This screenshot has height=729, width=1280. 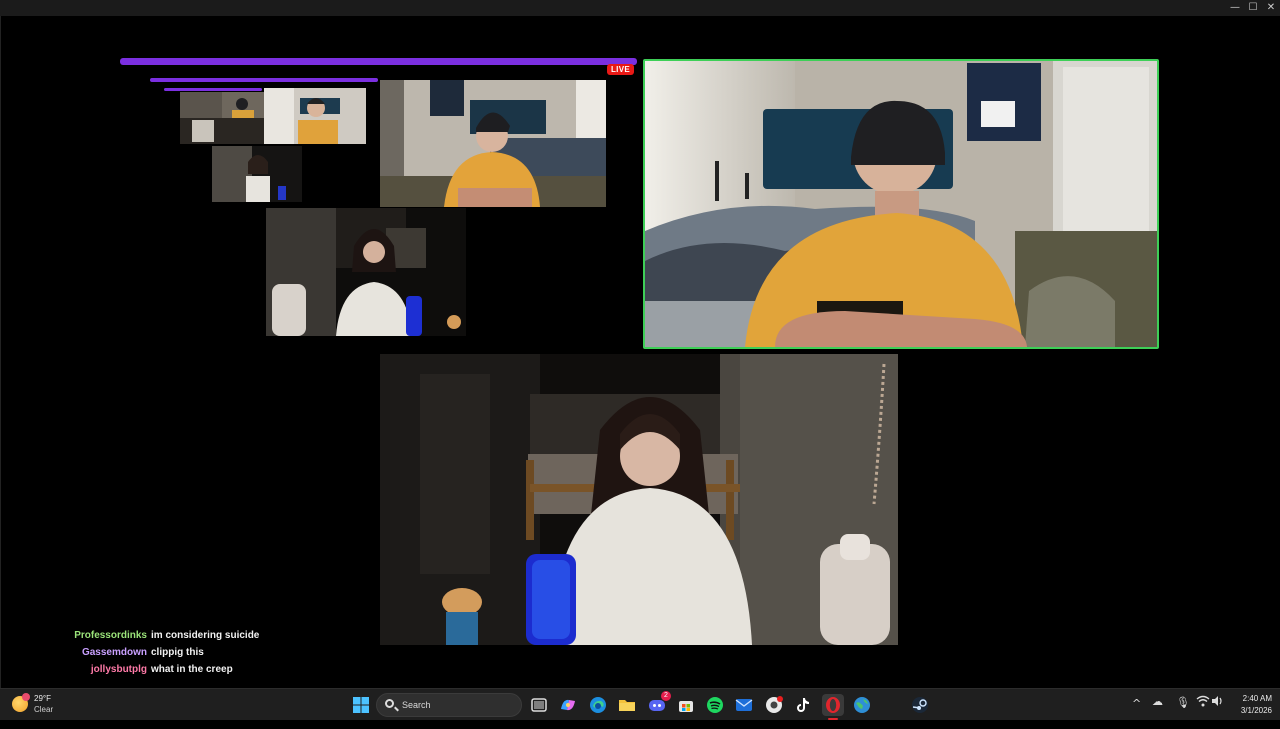 I want to click on live-badge: LIVE, so click(x=620, y=69).